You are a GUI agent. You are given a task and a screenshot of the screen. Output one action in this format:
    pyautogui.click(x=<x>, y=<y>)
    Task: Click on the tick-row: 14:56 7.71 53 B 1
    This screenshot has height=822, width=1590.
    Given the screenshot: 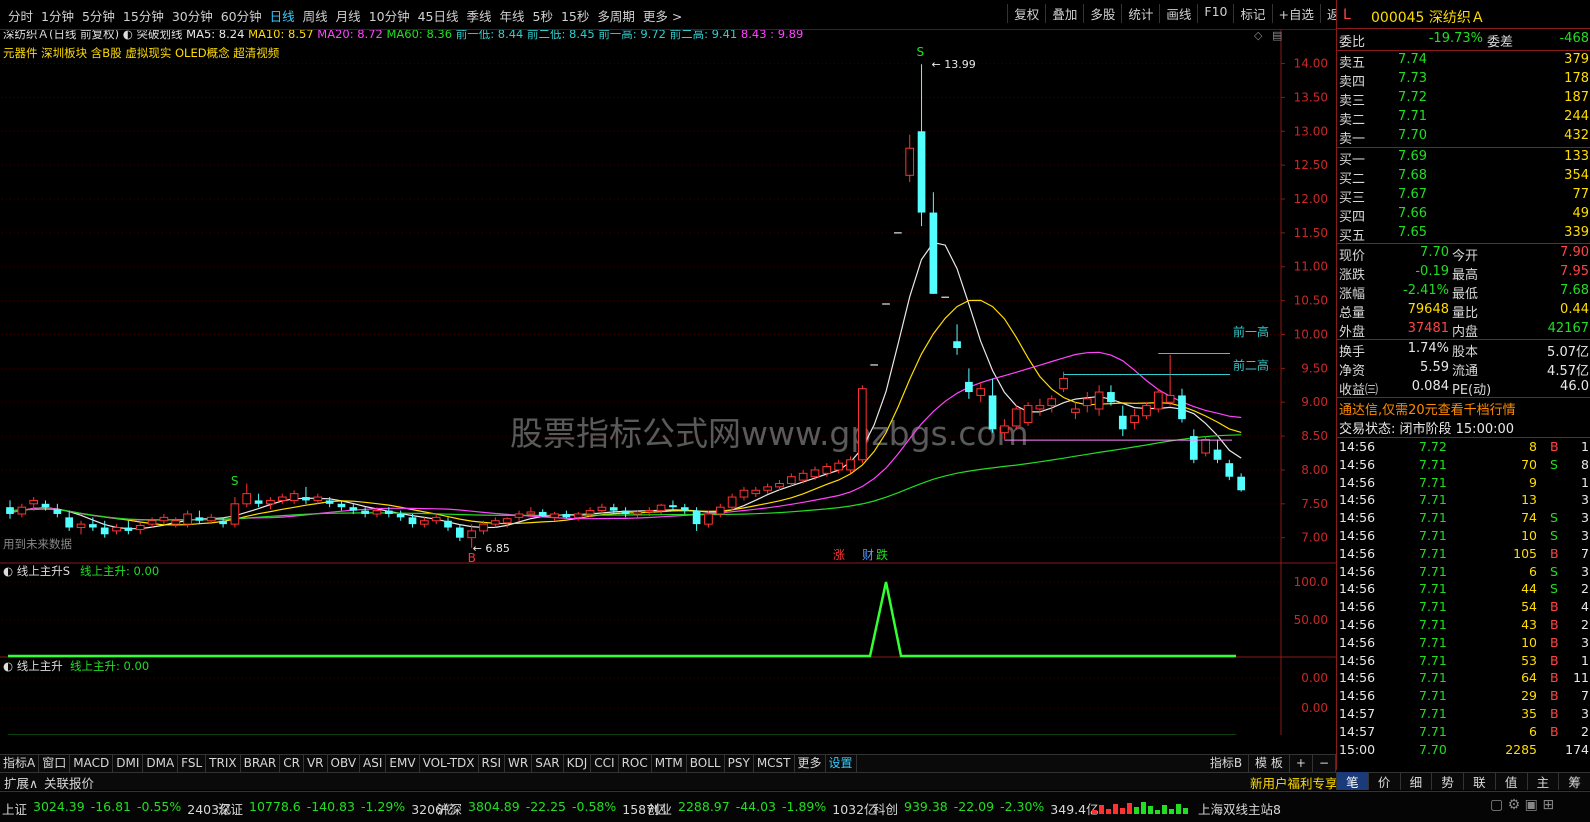 What is the action you would take?
    pyautogui.click(x=1463, y=662)
    